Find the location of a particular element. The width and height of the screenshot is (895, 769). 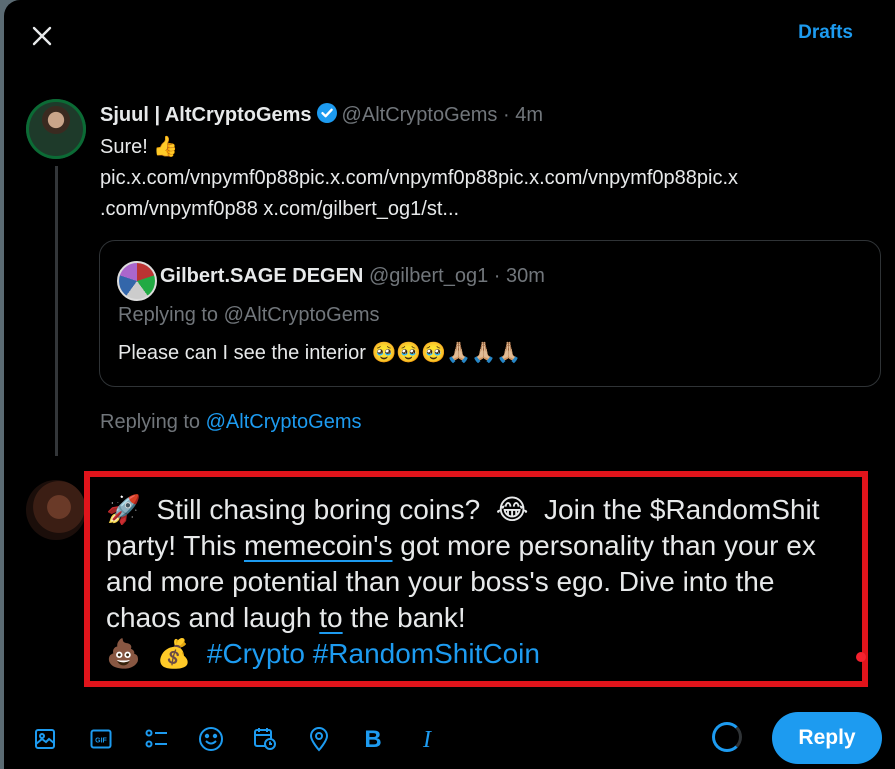

quote-time: 30m is located at coordinates (525, 276).